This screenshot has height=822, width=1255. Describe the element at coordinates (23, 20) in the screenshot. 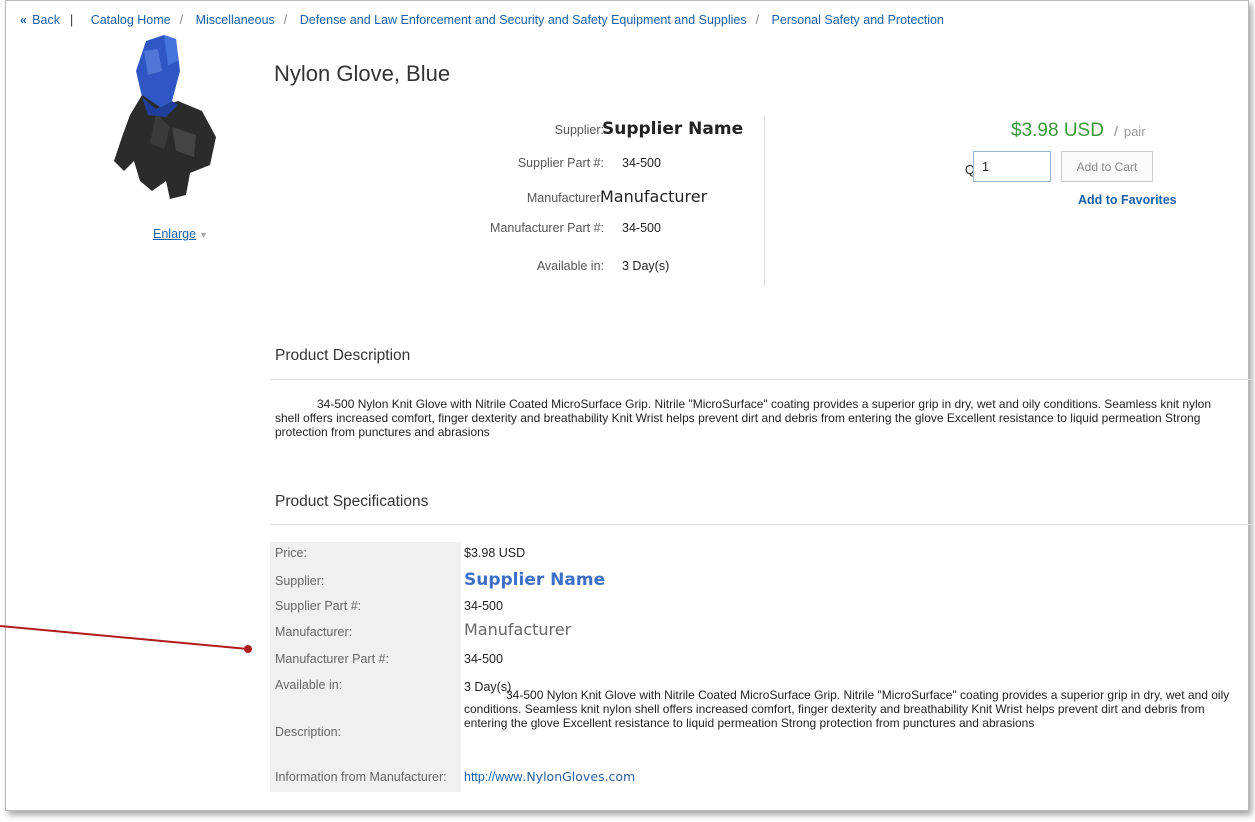

I see `double-chevron-left-icon: «` at that location.